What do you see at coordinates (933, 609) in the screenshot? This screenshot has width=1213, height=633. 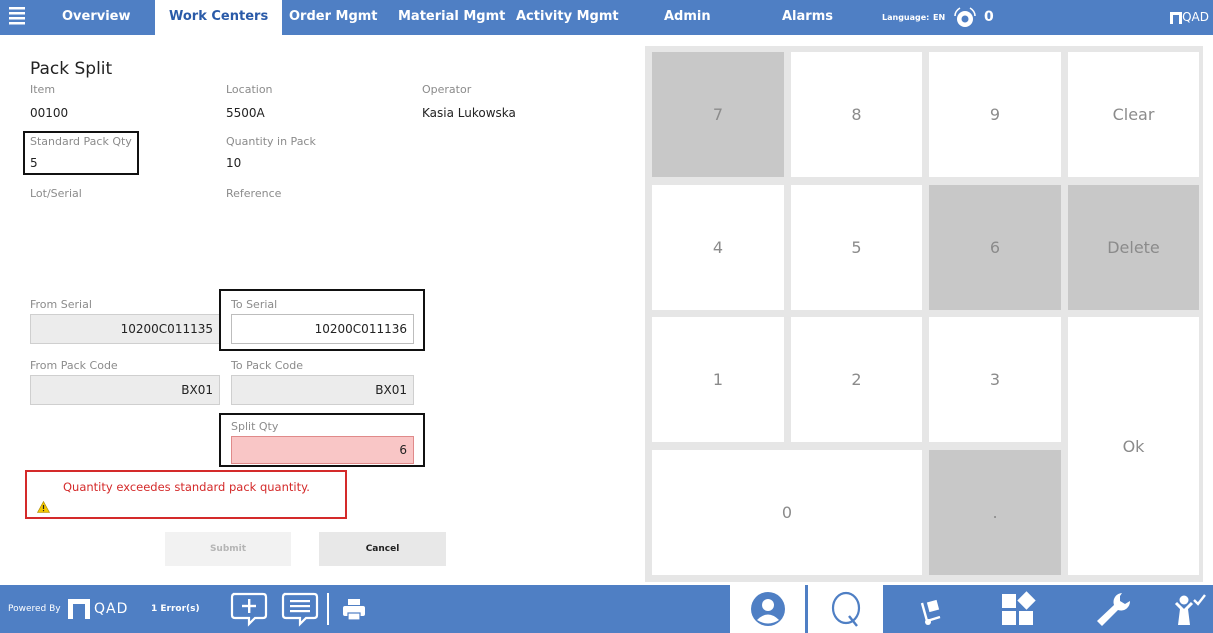 I see `material-handling-icon` at bounding box center [933, 609].